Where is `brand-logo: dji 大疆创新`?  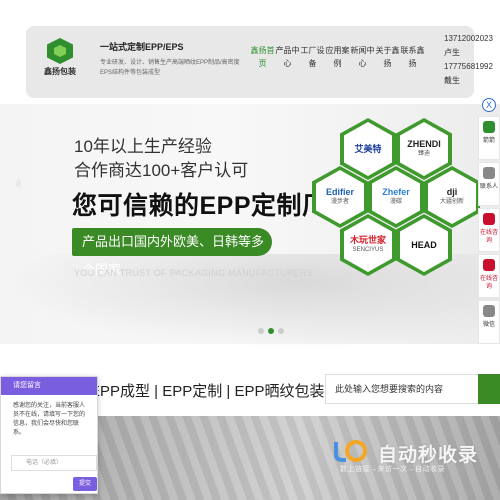
brand-logo: dji 大疆创新 is located at coordinates (452, 197).